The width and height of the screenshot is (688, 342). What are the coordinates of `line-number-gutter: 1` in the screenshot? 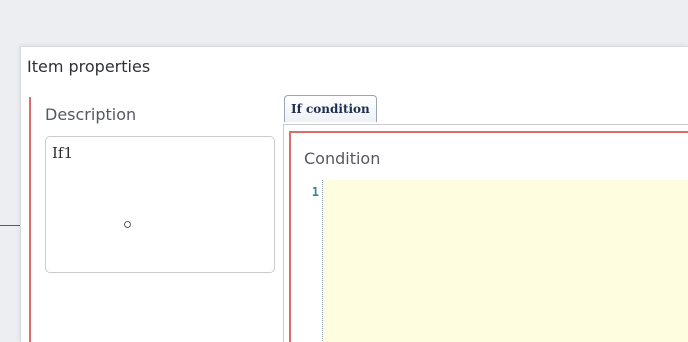 It's located at (313, 261).